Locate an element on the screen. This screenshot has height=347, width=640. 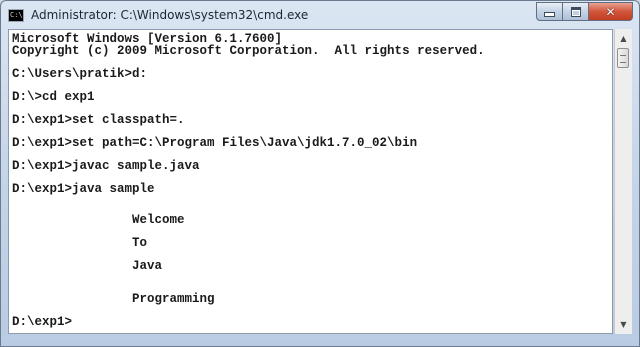
console-line: D:\>cd exp1 is located at coordinates (53, 97).